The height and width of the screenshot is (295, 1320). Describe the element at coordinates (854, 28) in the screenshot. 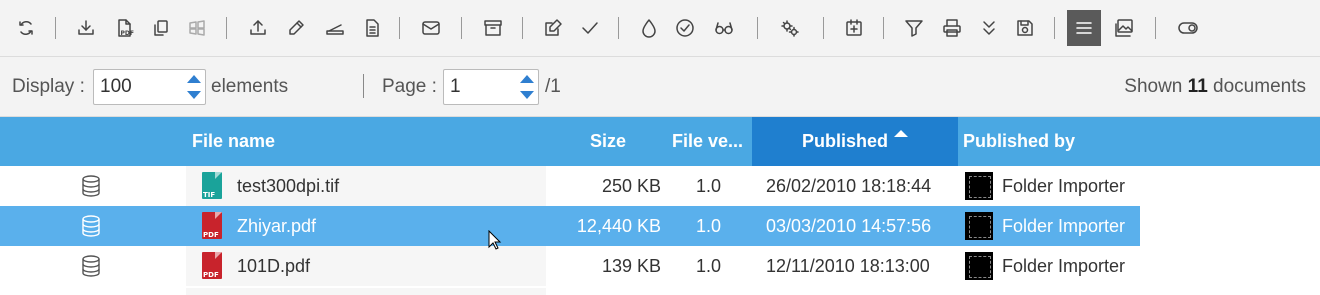

I see `add-calendar-icon` at that location.